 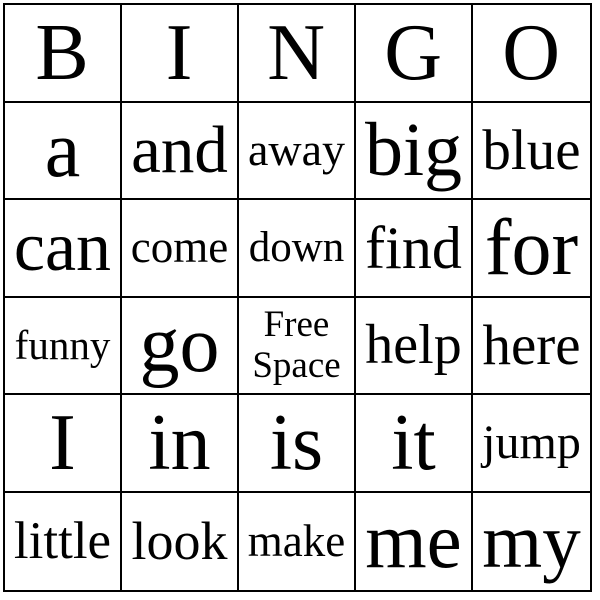 What do you see at coordinates (296, 324) in the screenshot?
I see `bingo-free-space-line1: Free` at bounding box center [296, 324].